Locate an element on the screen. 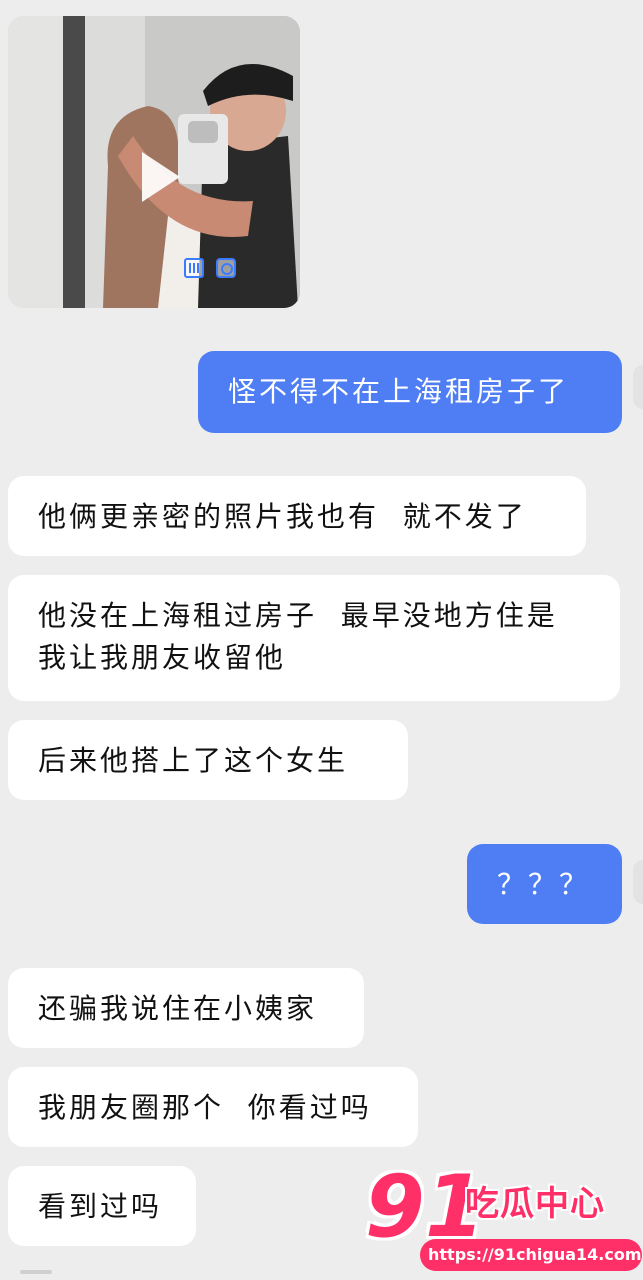 The width and height of the screenshot is (643, 1280). message-bubble-incoming: 他俩更亲密的照片我也有 就不发了 is located at coordinates (297, 516).